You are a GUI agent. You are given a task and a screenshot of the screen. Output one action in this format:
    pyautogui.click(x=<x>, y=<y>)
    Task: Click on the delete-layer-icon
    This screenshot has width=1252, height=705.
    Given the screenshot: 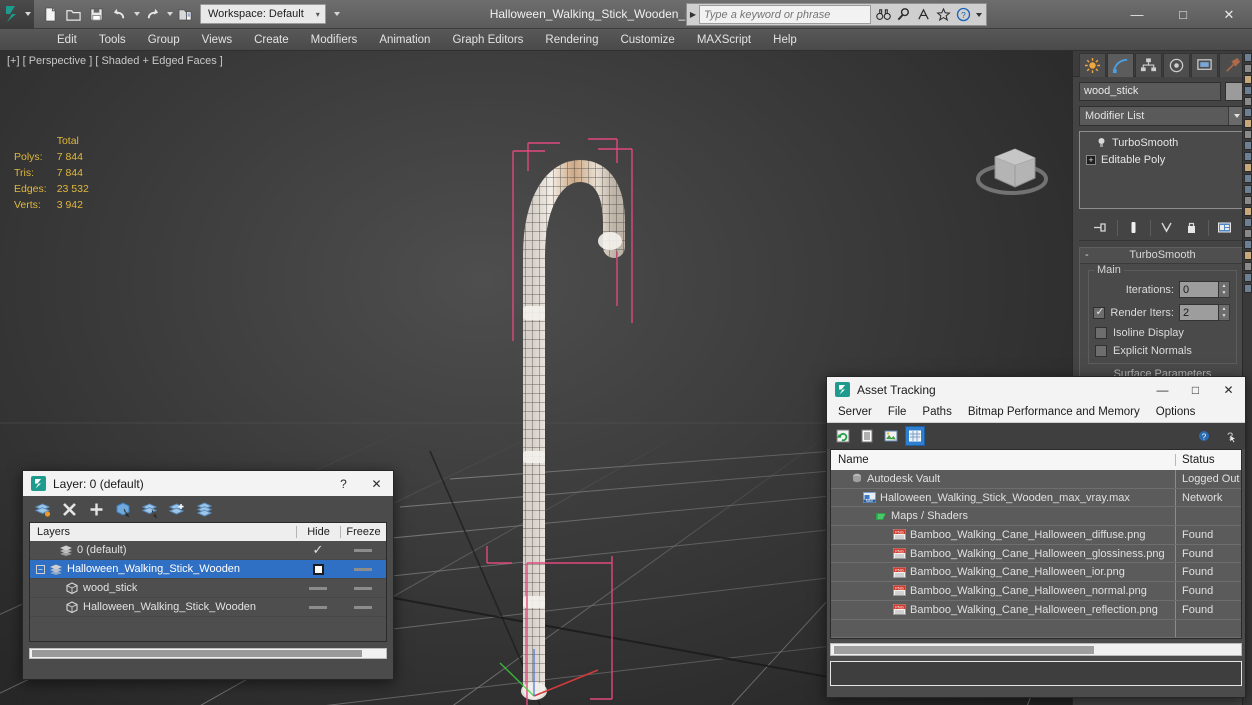 What is the action you would take?
    pyautogui.click(x=69, y=509)
    